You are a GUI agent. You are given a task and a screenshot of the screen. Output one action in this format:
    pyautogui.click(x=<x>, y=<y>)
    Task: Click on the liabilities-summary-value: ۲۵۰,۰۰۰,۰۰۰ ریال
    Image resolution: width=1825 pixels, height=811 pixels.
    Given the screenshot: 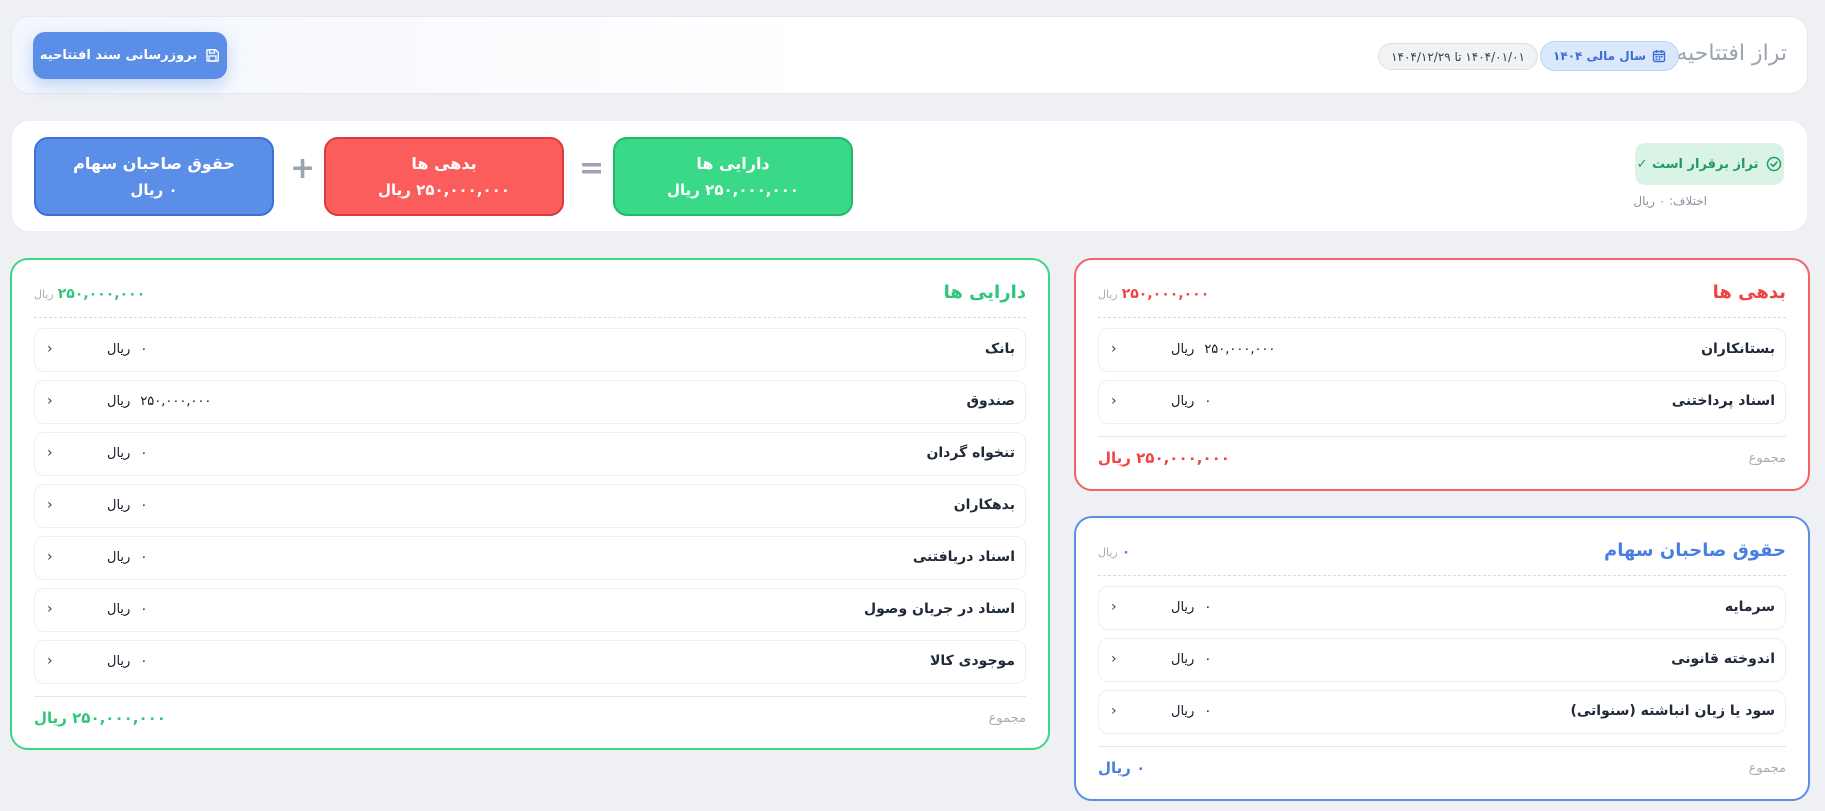 What is the action you would take?
    pyautogui.click(x=444, y=190)
    